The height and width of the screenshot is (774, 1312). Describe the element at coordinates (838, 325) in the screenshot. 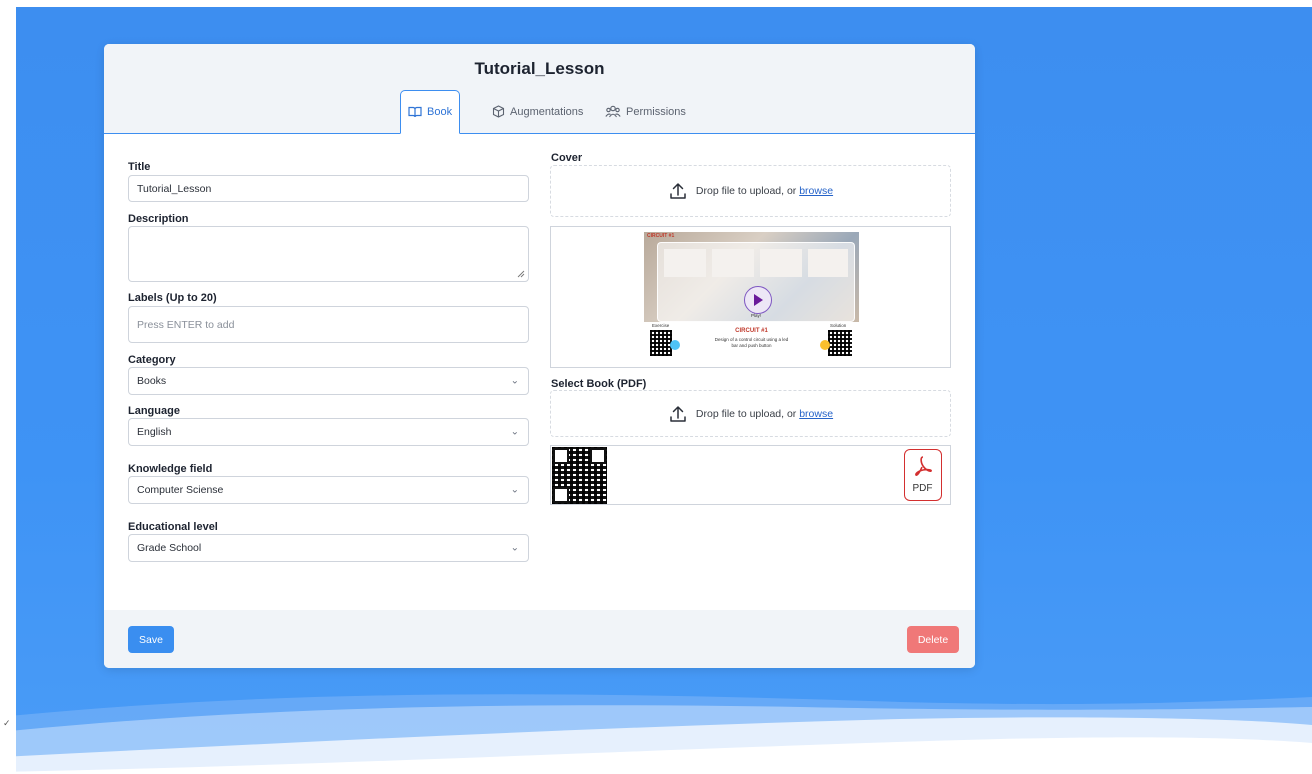

I see `solution-label: Solution` at that location.